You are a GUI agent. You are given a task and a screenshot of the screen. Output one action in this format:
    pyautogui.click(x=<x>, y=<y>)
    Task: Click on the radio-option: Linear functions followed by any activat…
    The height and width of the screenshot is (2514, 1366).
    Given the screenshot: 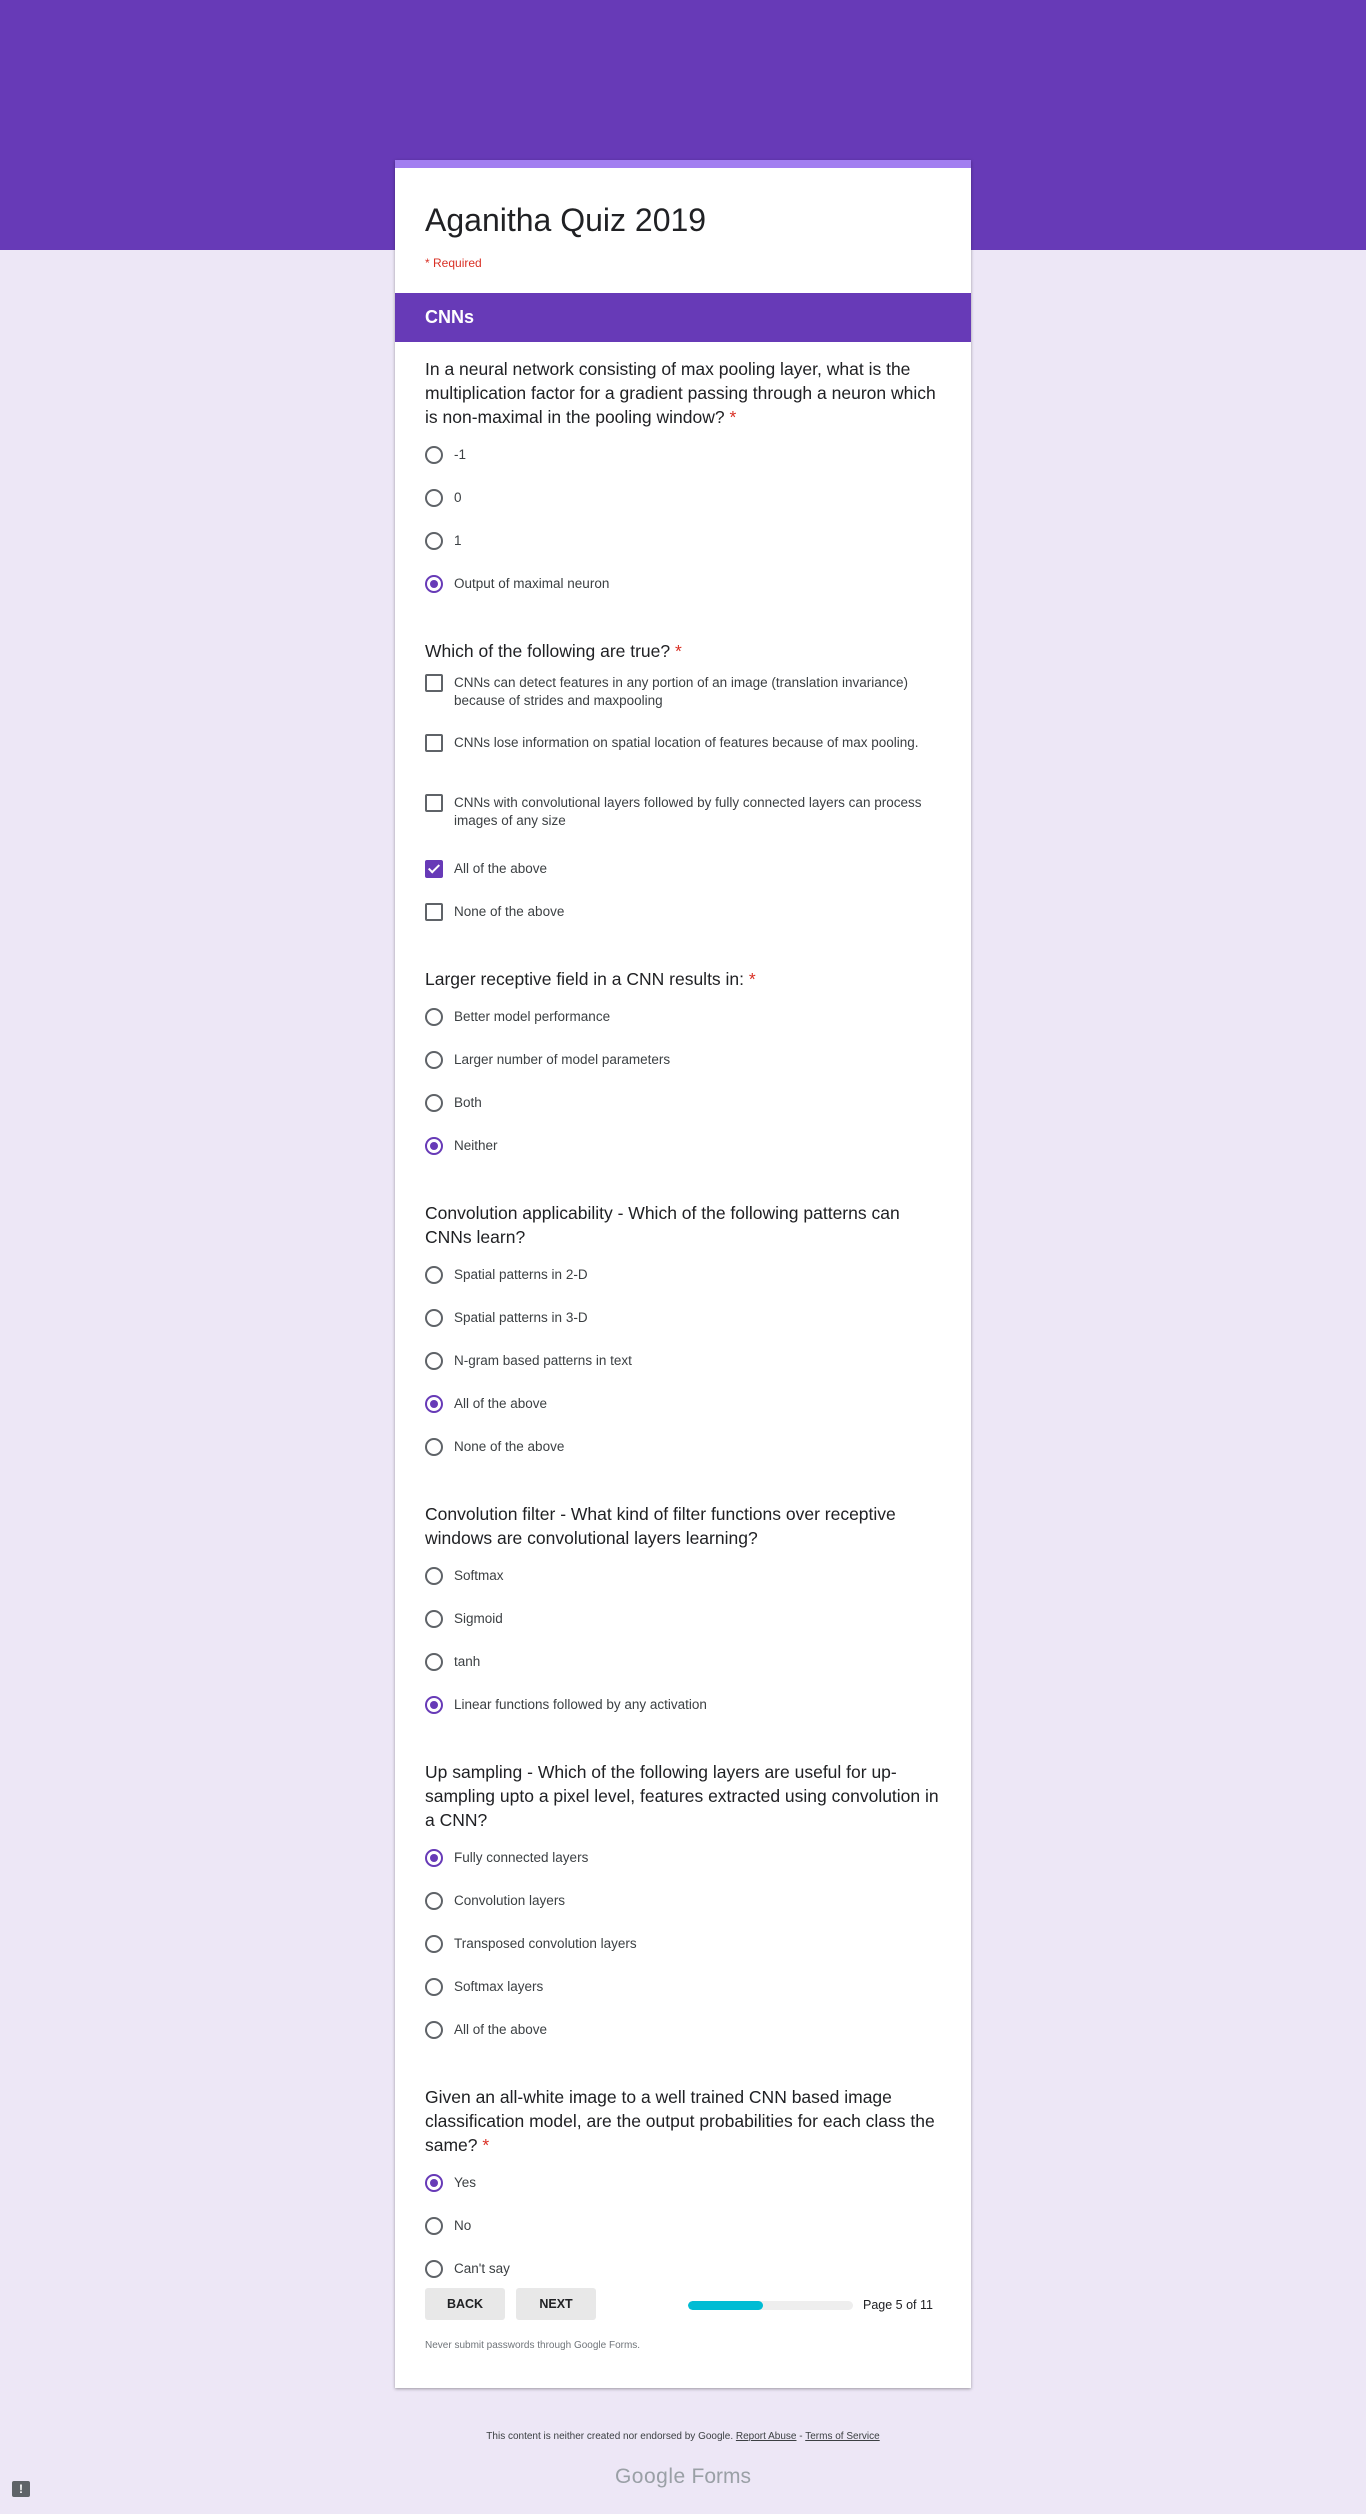 What is the action you would take?
    pyautogui.click(x=683, y=1708)
    